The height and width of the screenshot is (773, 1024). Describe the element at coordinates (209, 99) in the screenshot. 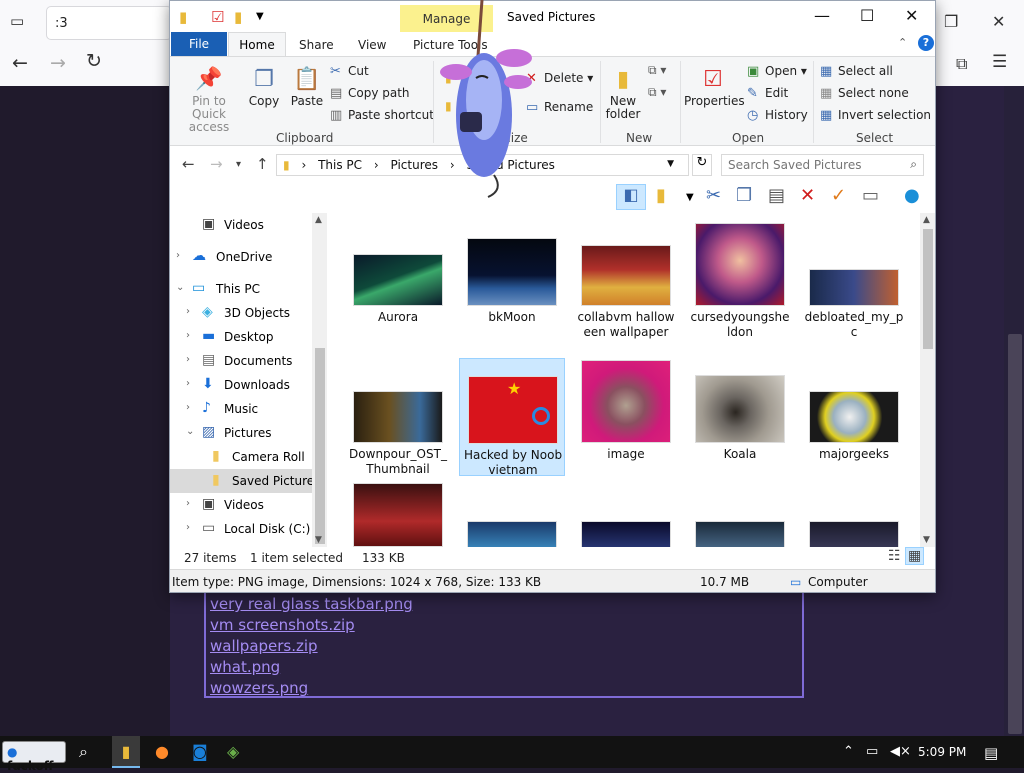

I see `pin-quick-access-button: 📌 Pin to Quick access` at that location.